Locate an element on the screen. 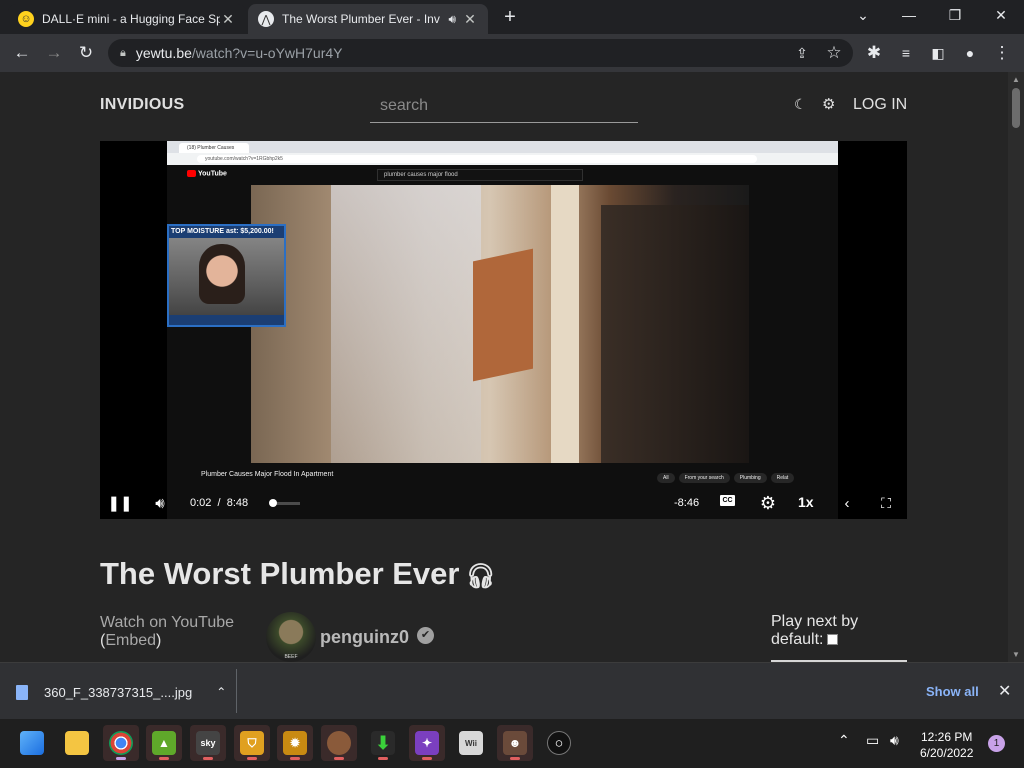 The image size is (1024, 768). restore-button: ❐ is located at coordinates (955, 15).